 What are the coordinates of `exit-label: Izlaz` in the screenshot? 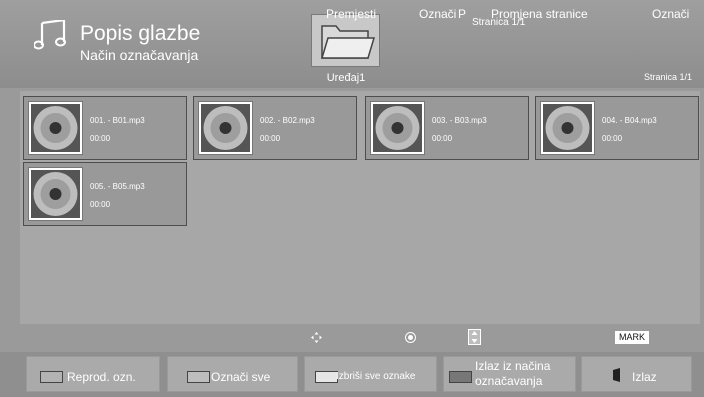 It's located at (644, 377).